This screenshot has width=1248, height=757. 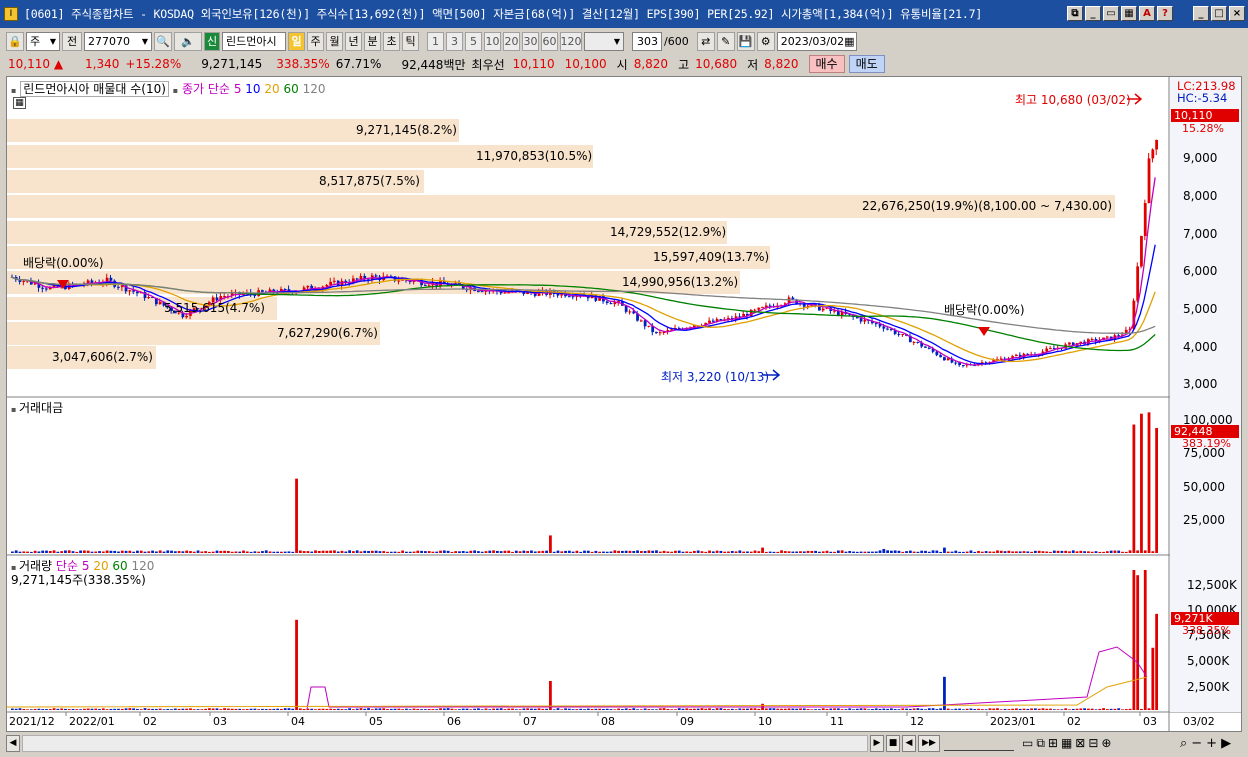 I want to click on arrows-icon: ⇄, so click(x=705, y=41).